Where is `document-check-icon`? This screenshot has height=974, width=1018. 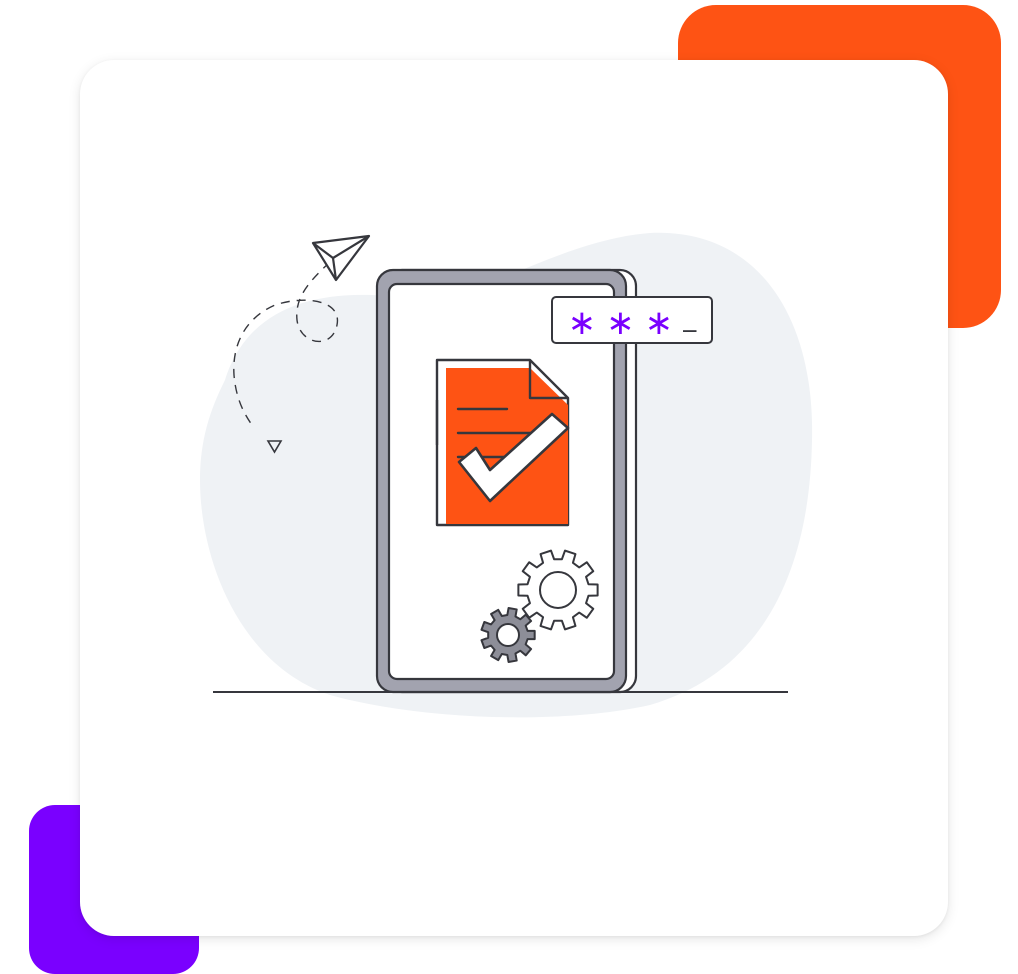 document-check-icon is located at coordinates (502, 442).